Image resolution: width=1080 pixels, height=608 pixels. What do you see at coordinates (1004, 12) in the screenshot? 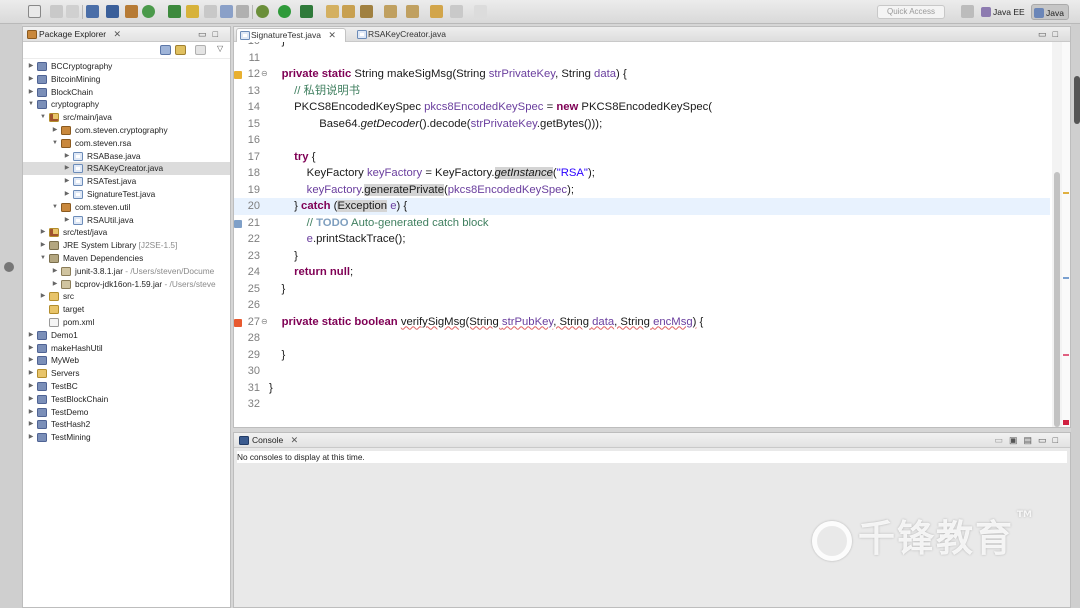
I see `perspective-java-ee: Java EE` at bounding box center [1004, 12].